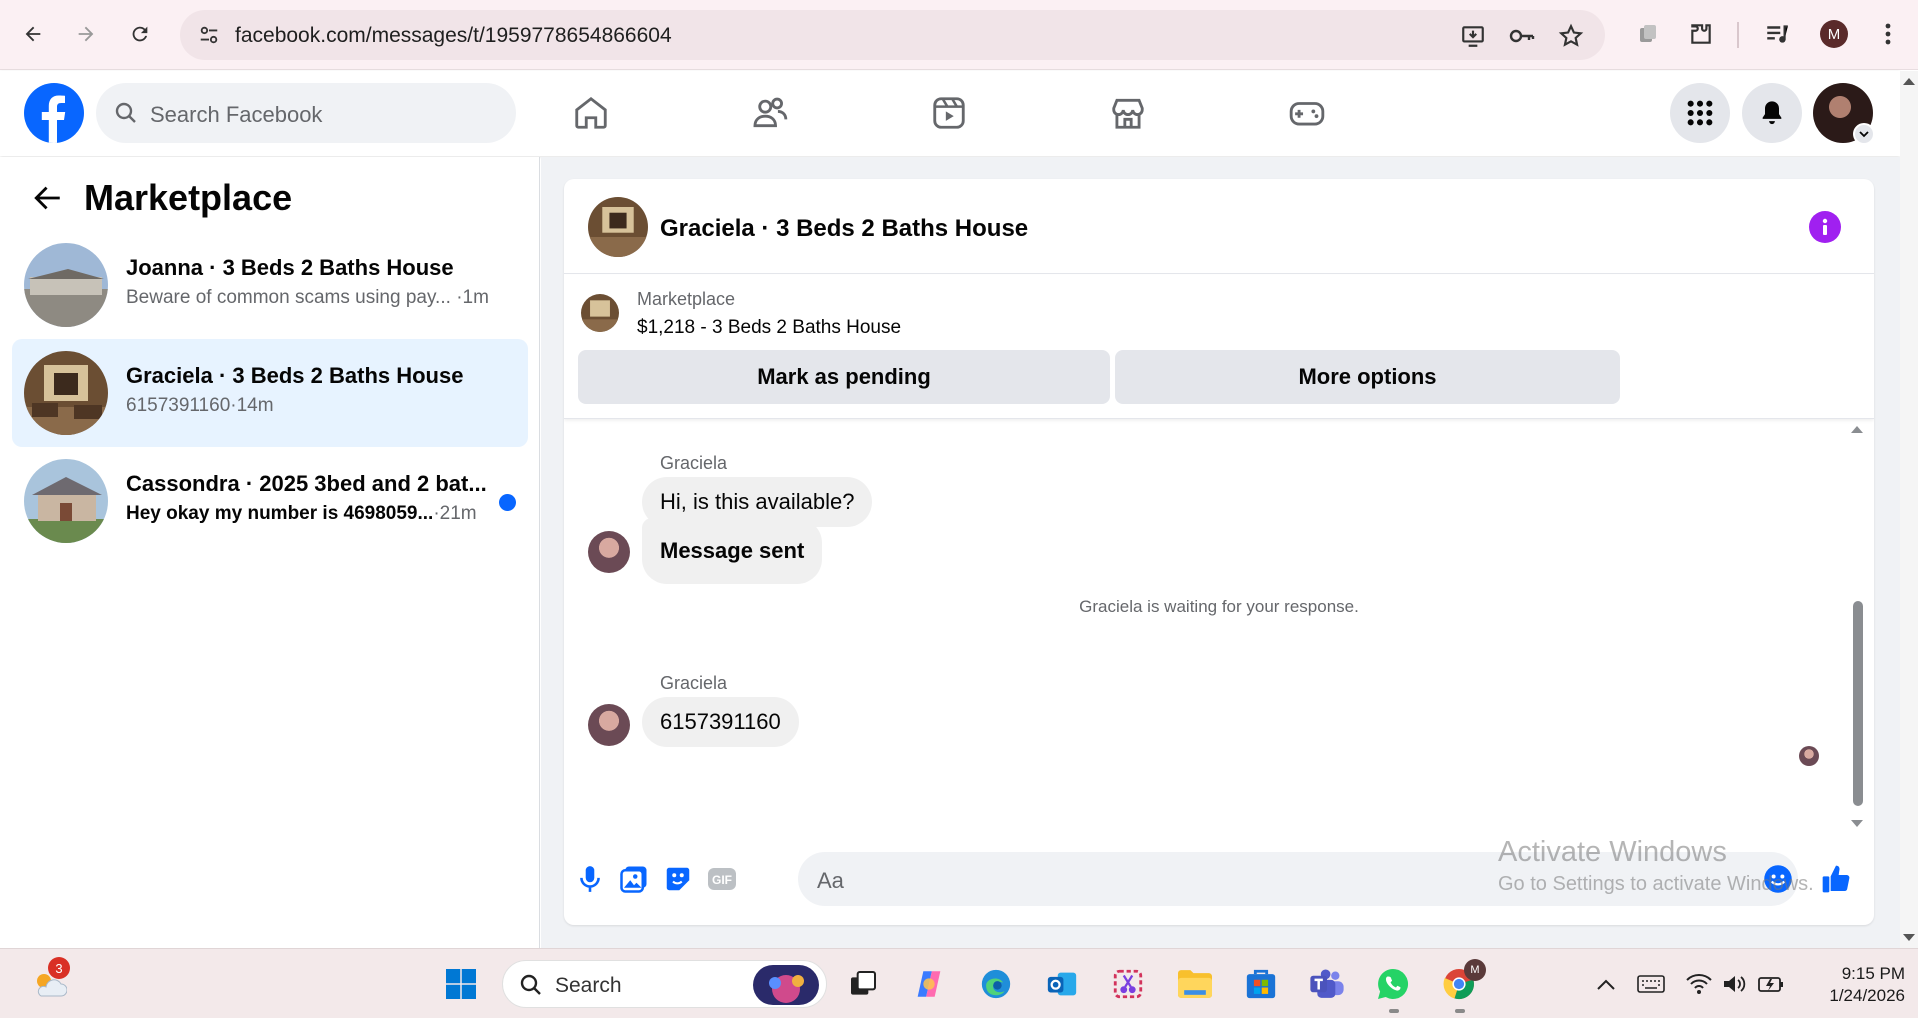  Describe the element at coordinates (590, 879) in the screenshot. I see `microphone-icon` at that location.